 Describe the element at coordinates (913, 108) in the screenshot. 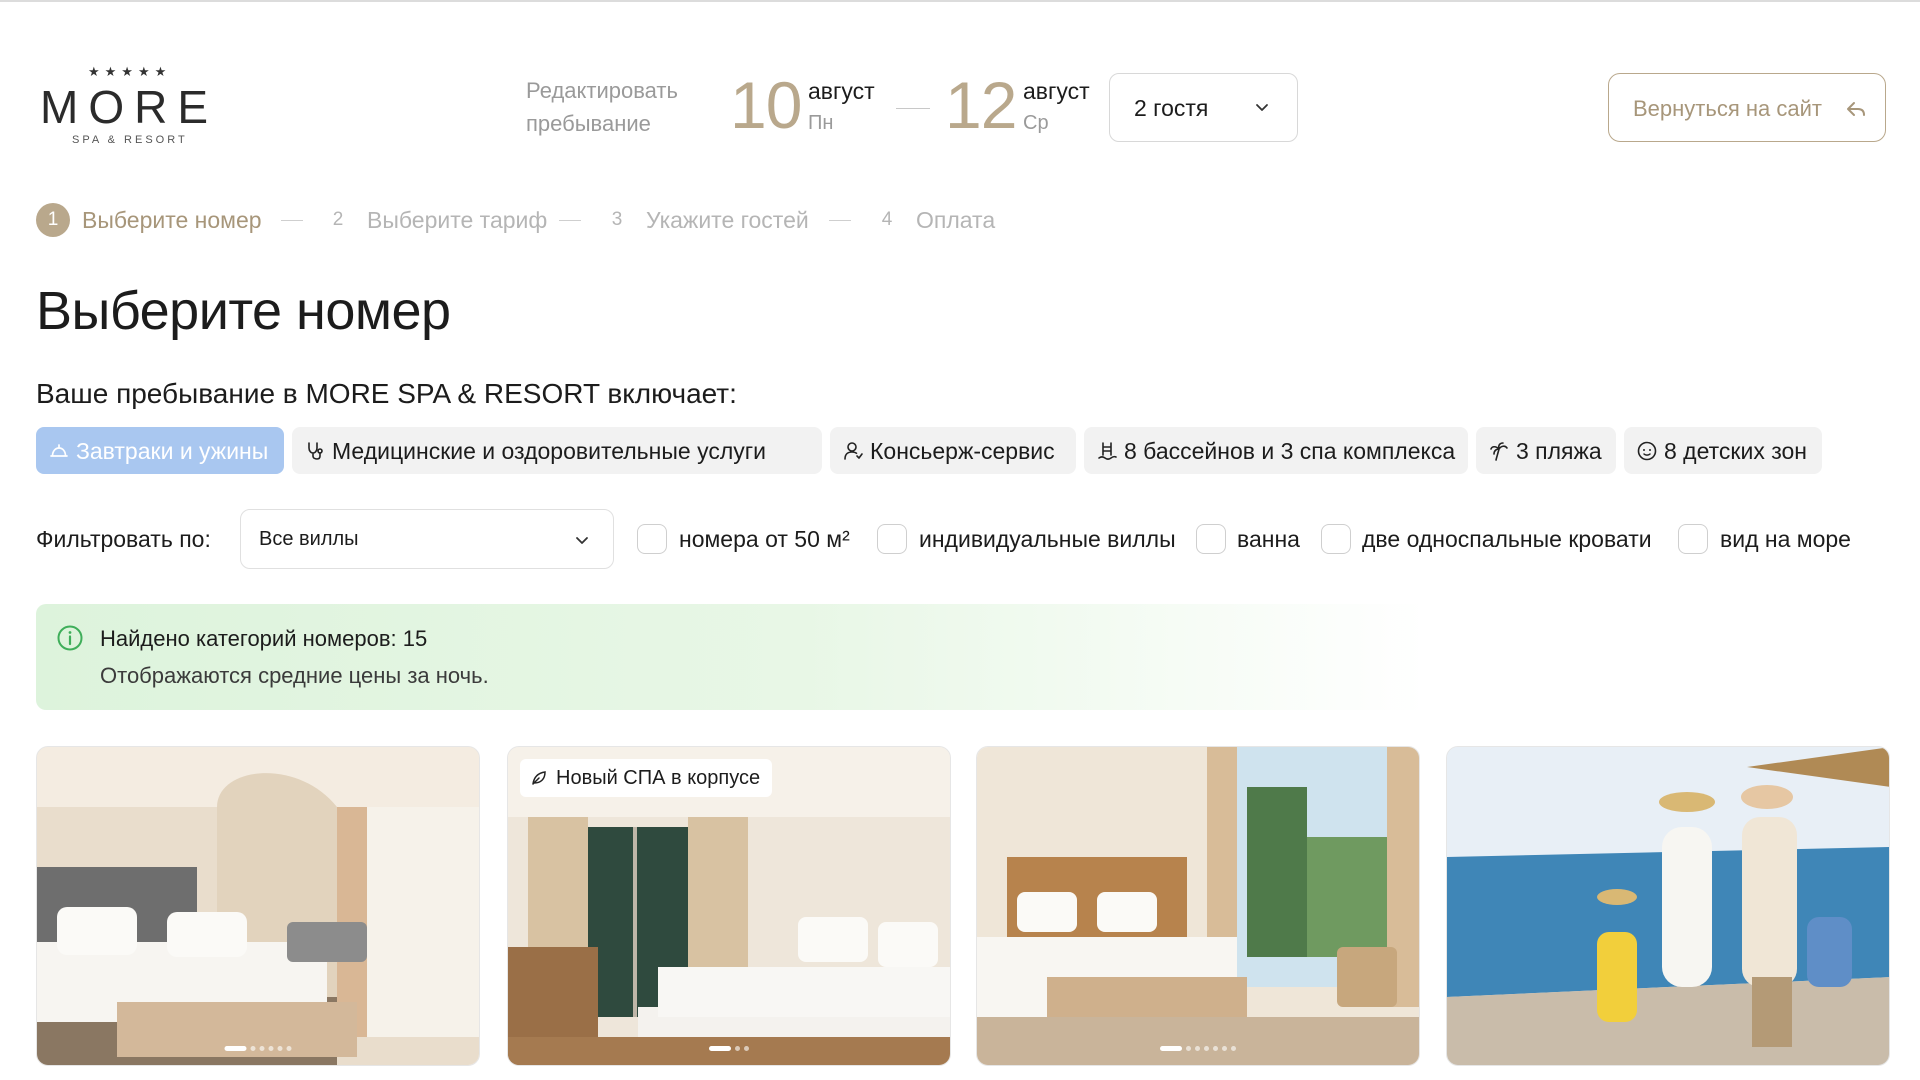

I see `date-separator` at that location.